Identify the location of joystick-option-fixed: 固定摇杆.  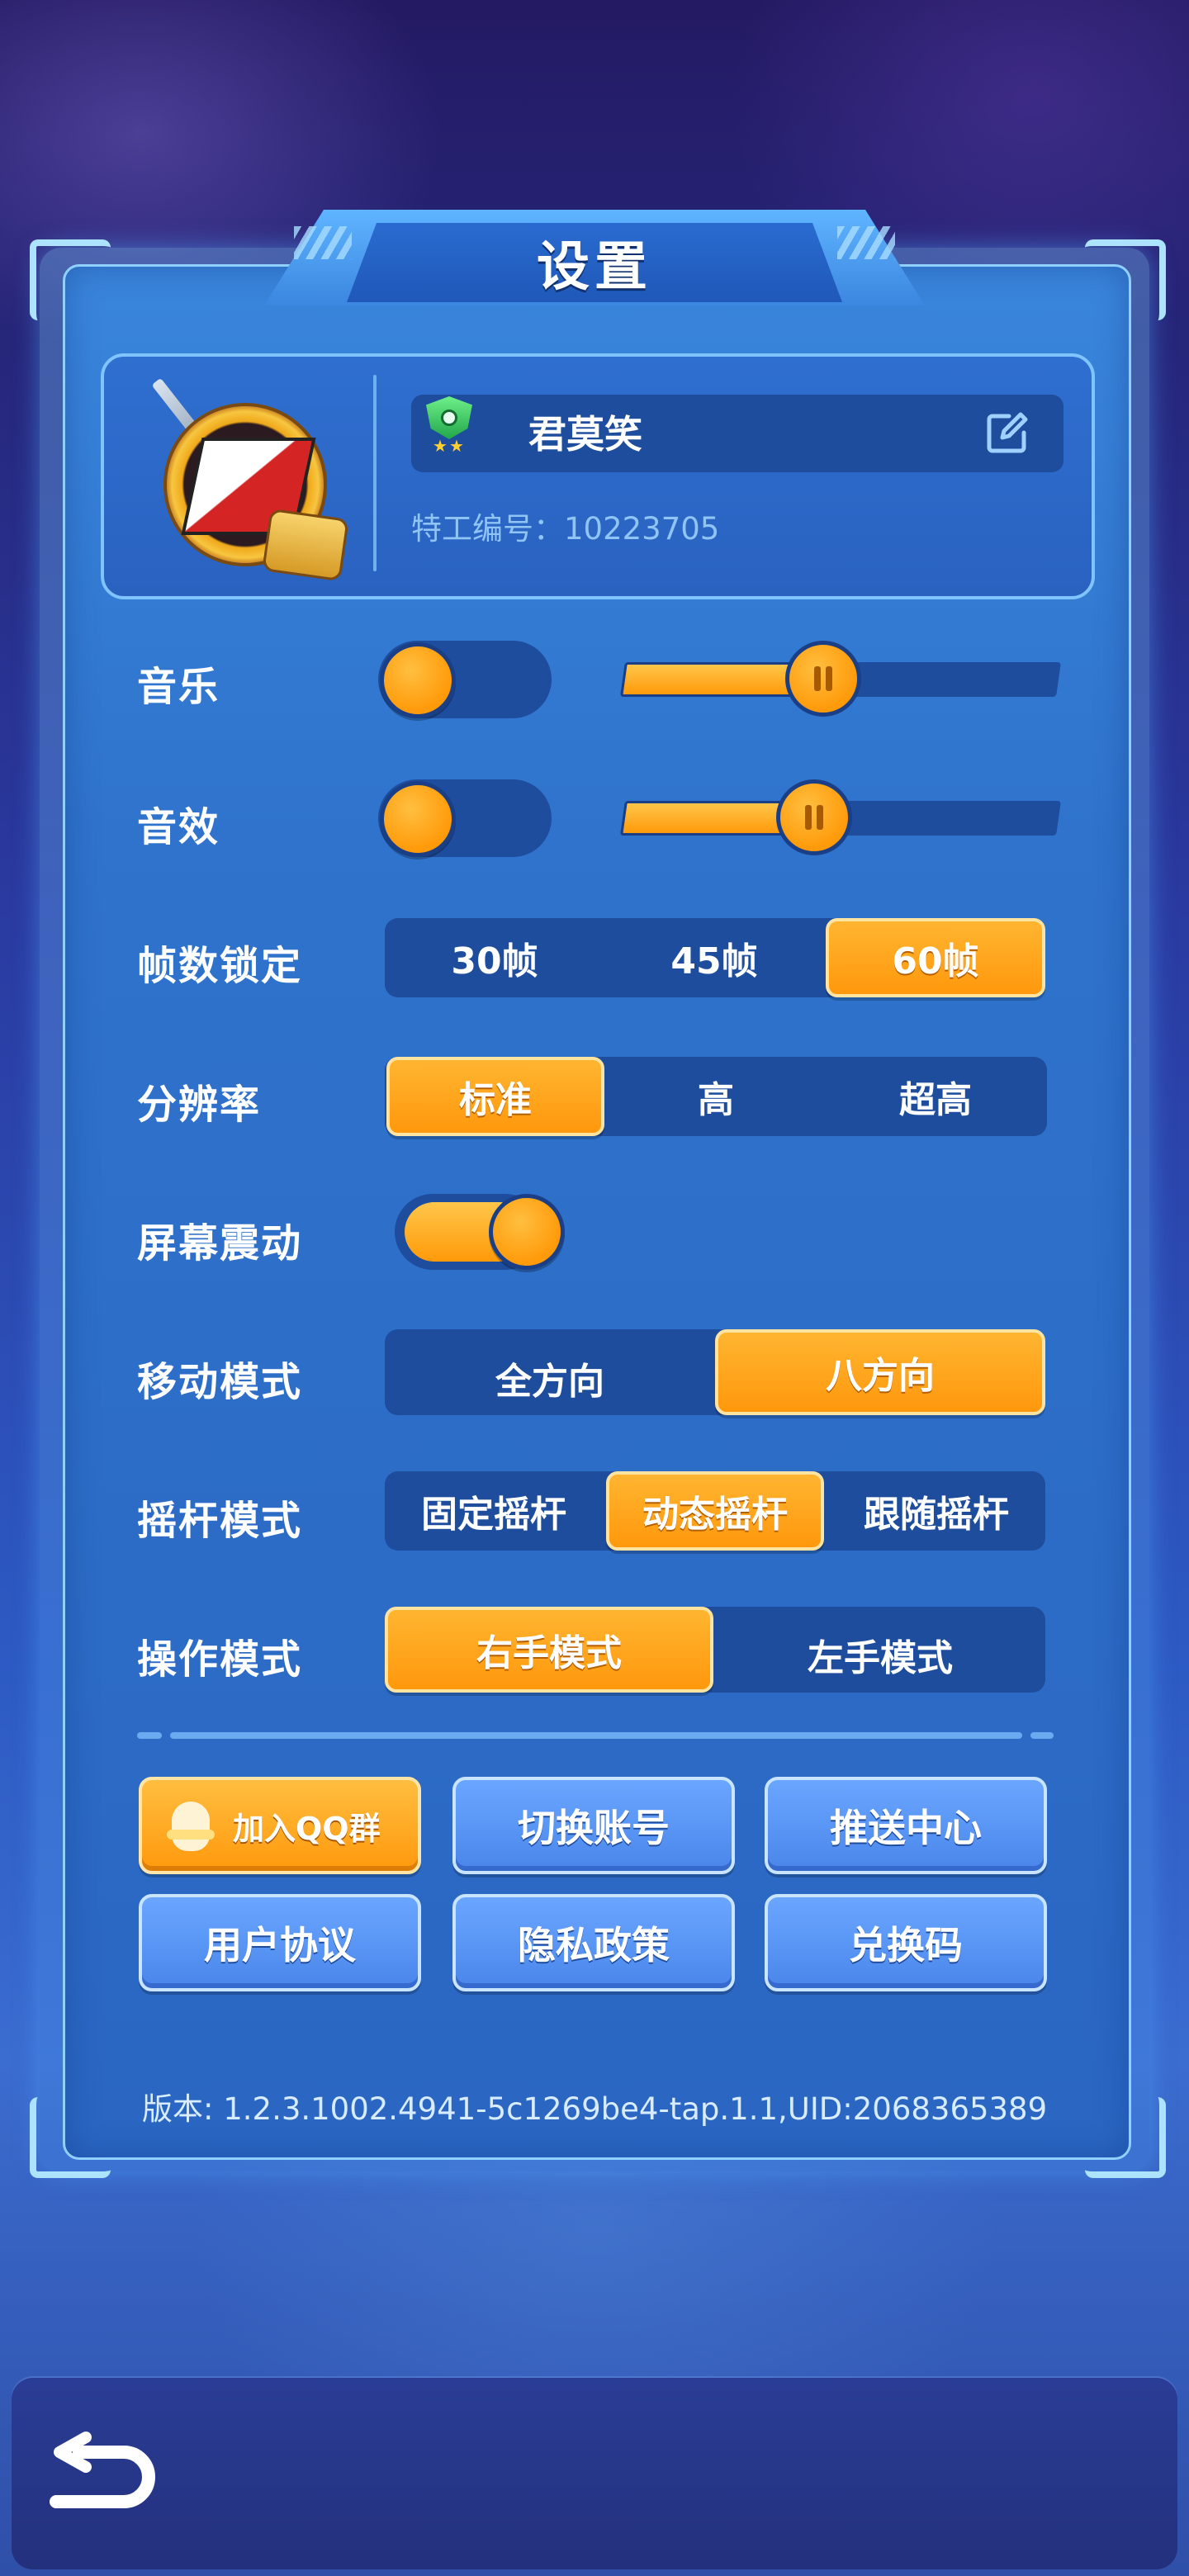
(494, 1511).